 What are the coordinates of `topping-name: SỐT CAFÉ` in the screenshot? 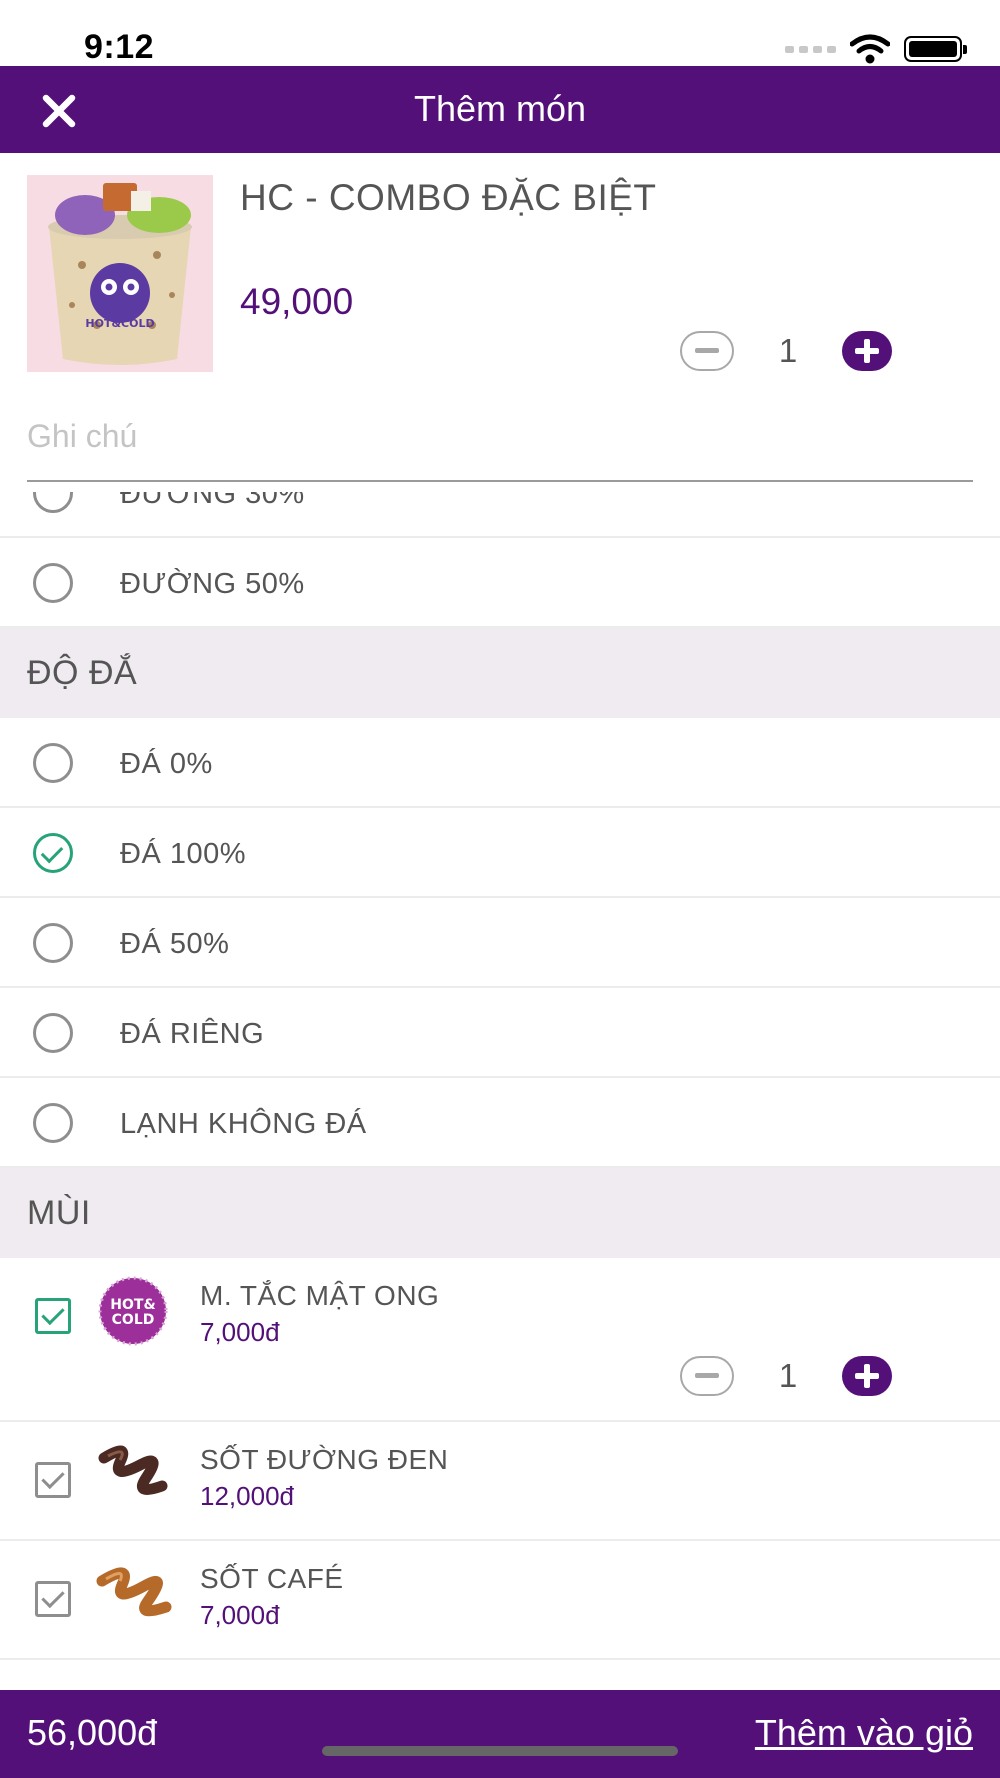 It's located at (272, 1578).